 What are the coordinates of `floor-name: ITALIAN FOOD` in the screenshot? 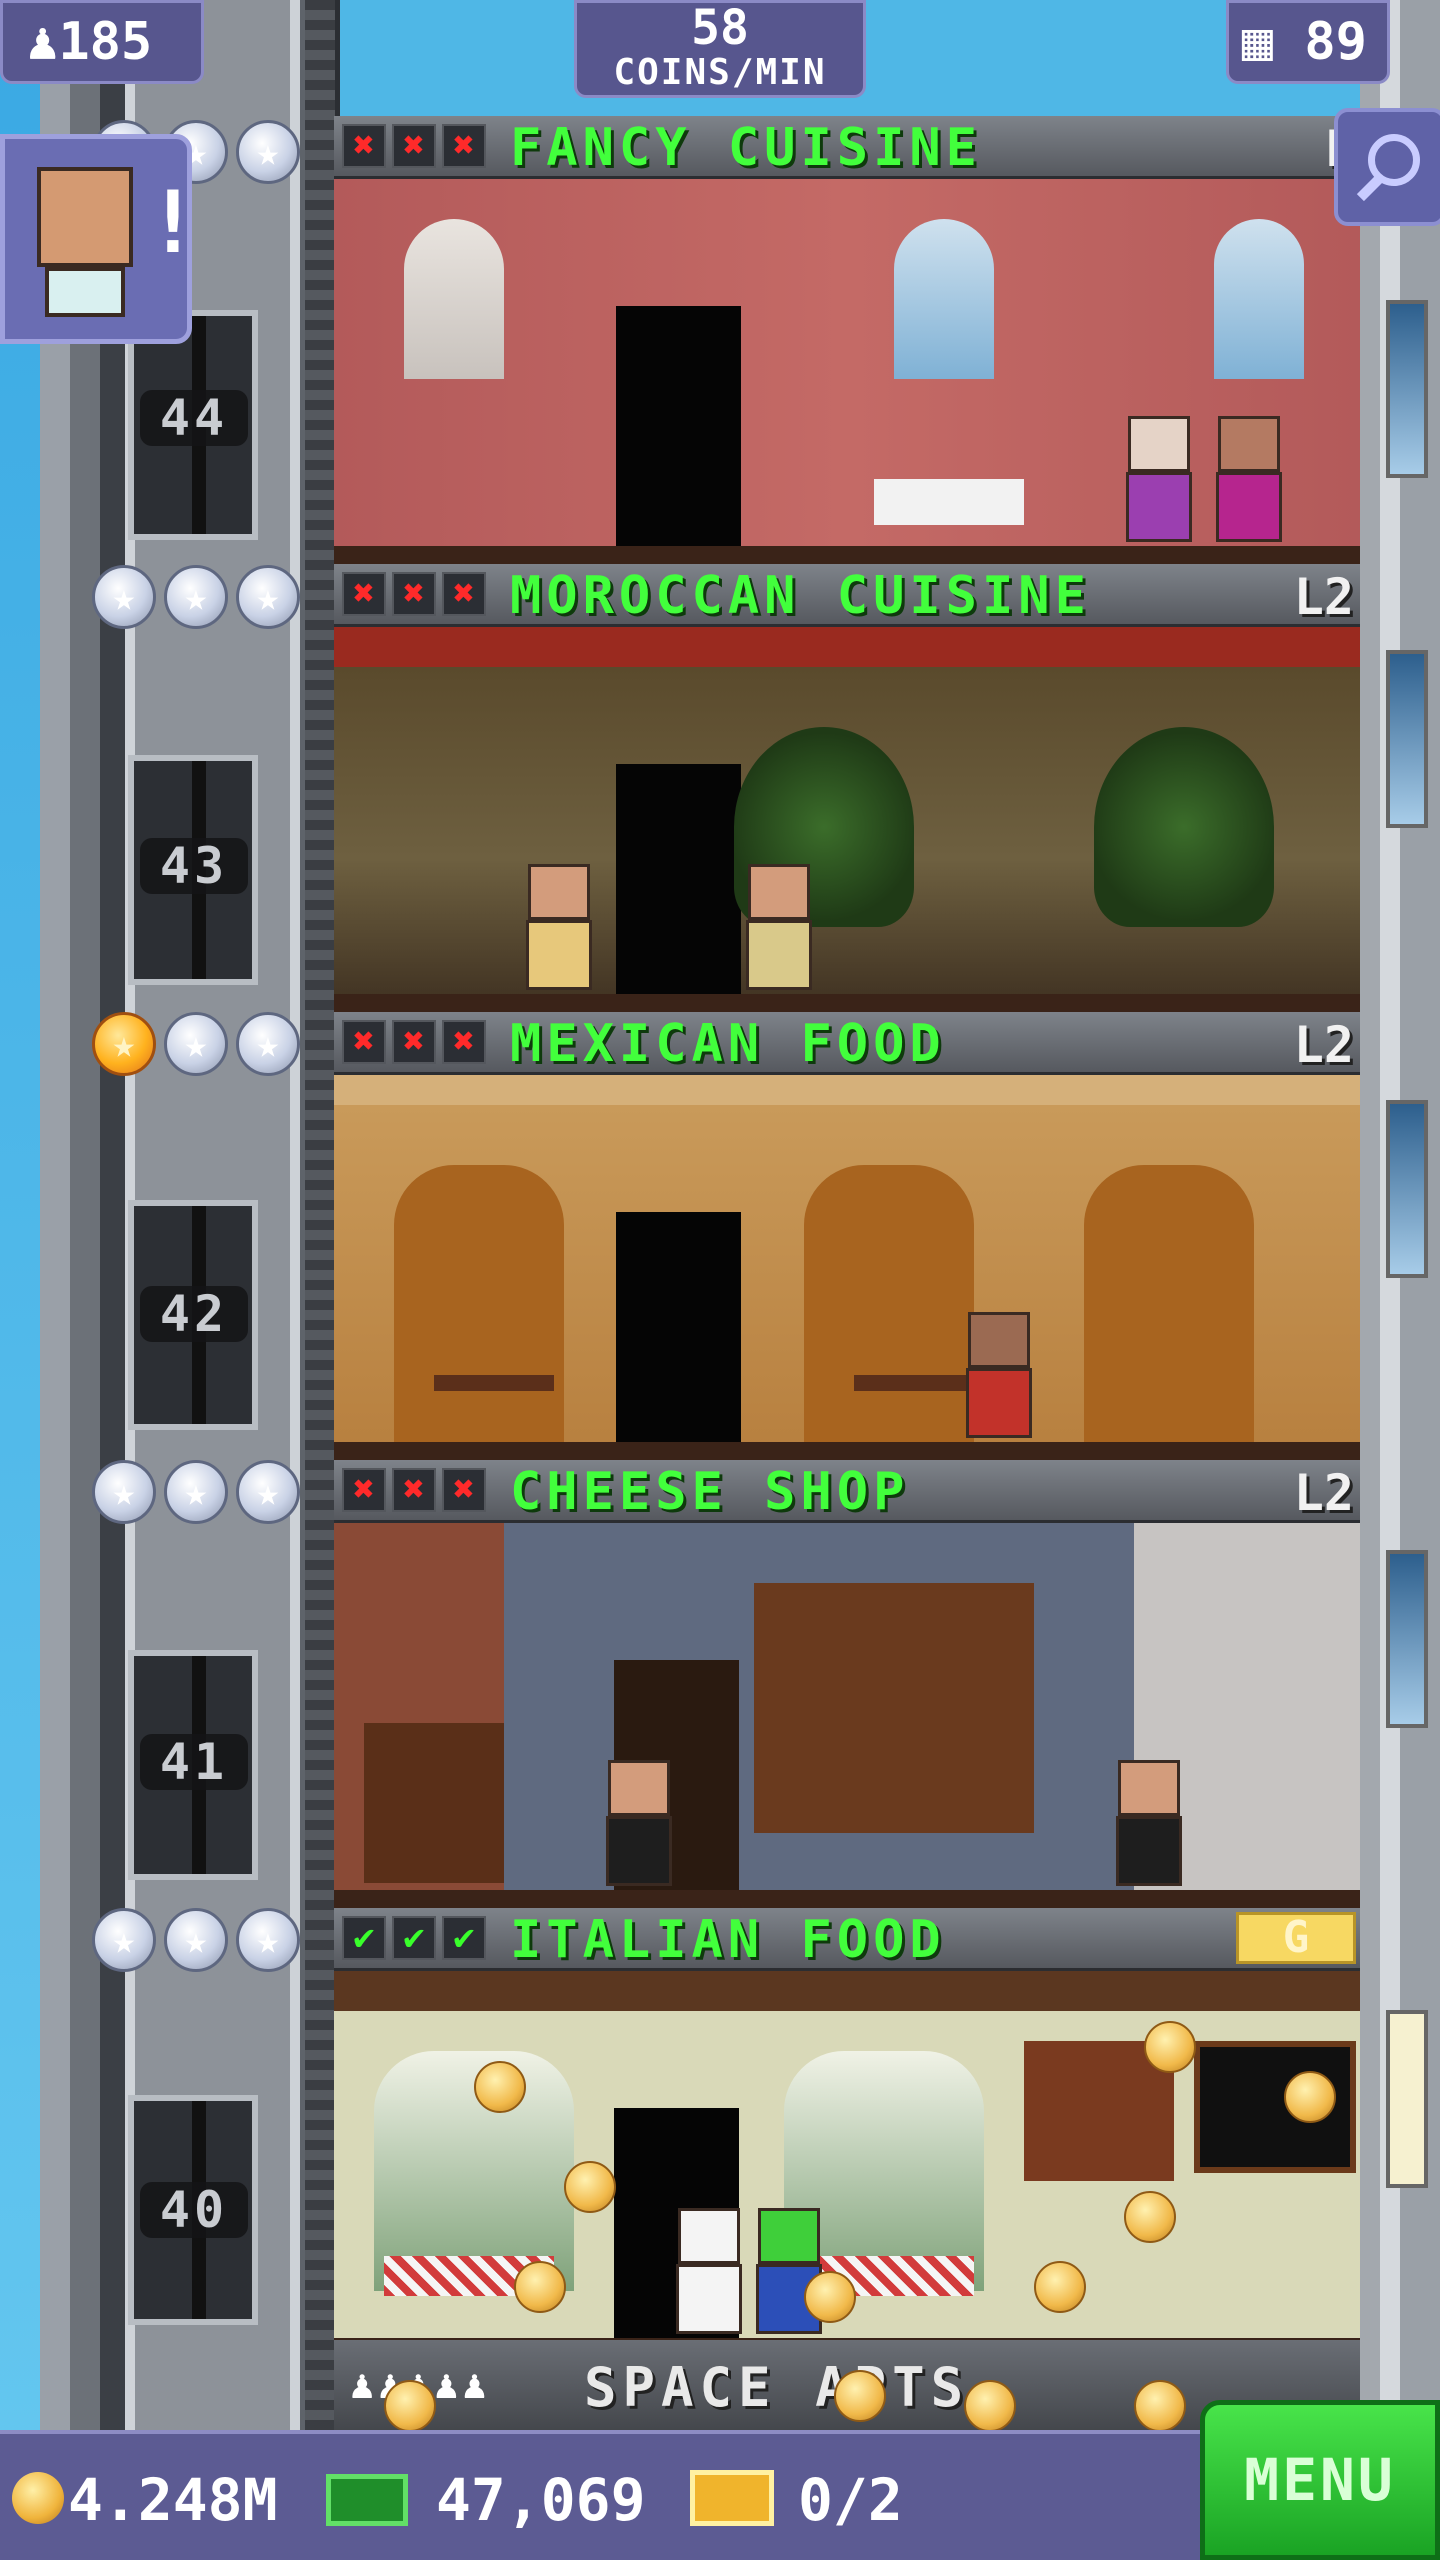 It's located at (728, 1940).